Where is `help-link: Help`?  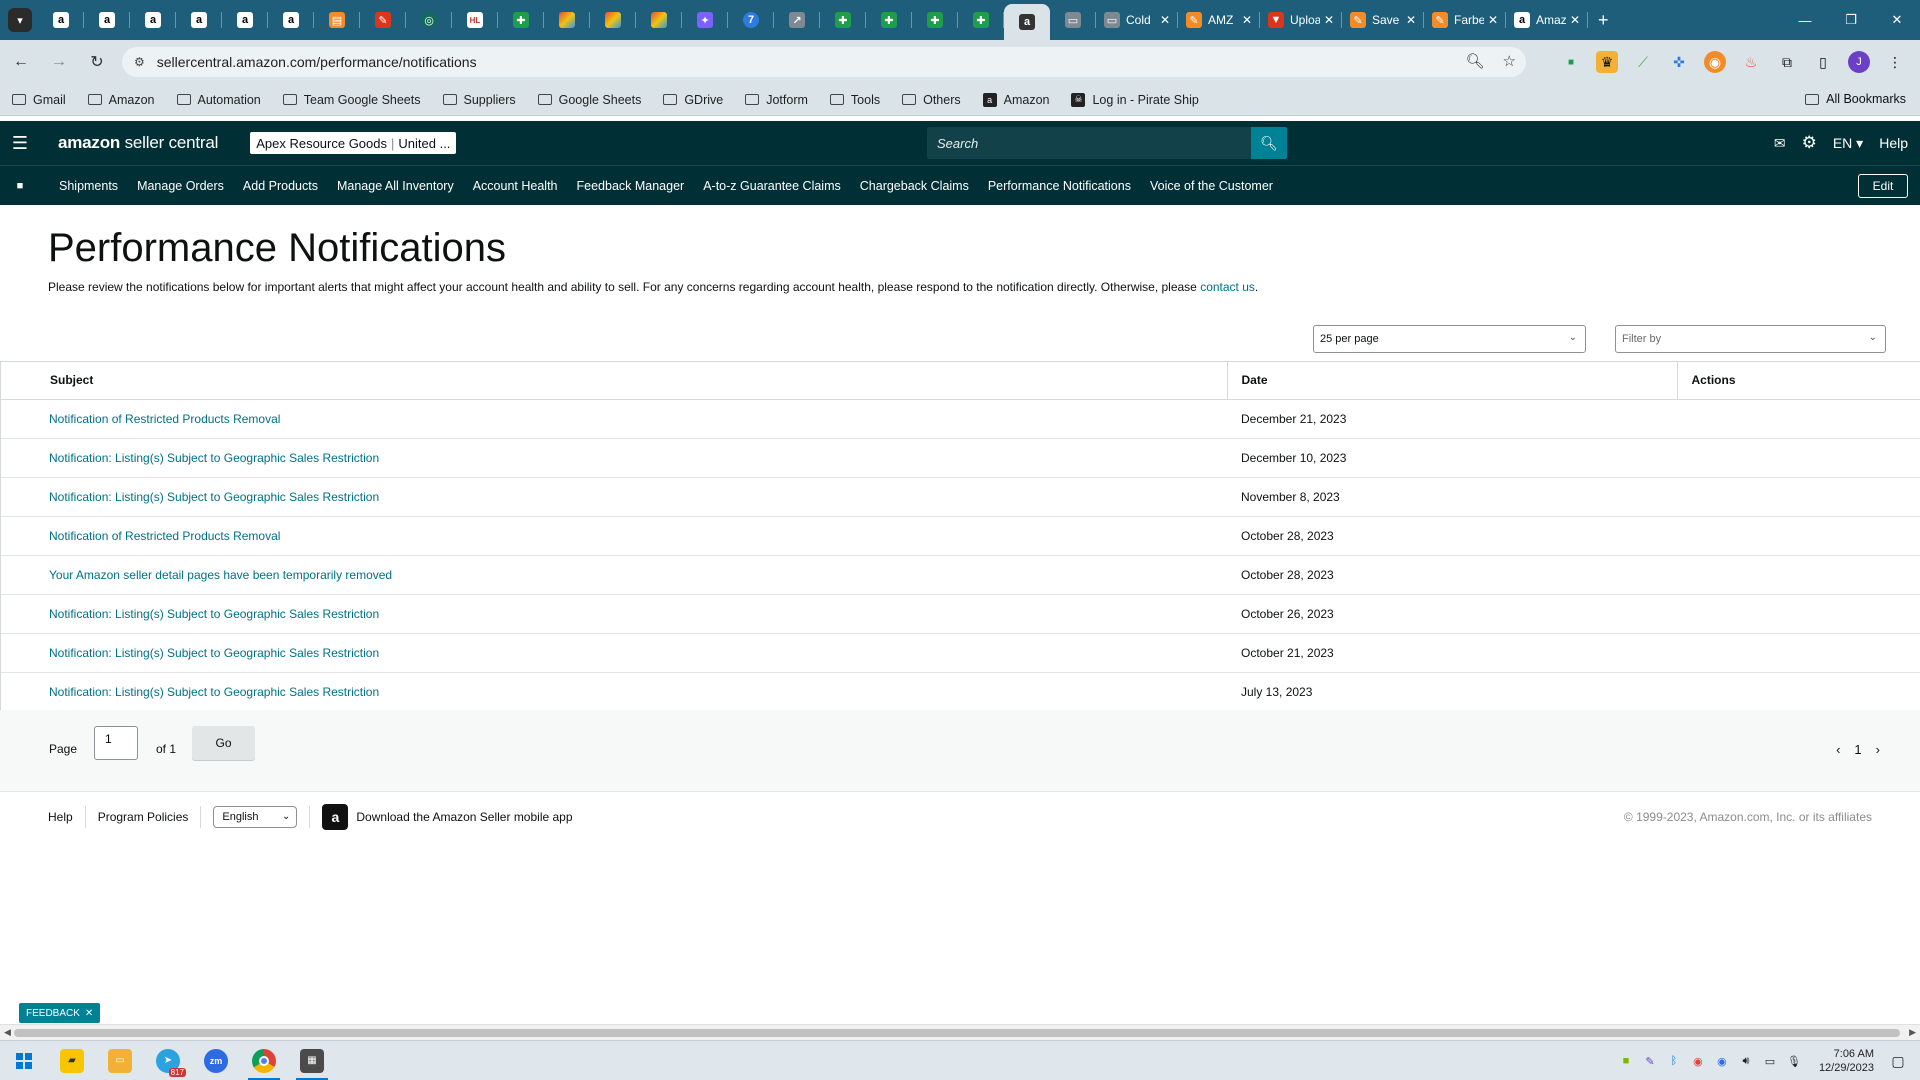 help-link: Help is located at coordinates (1893, 143).